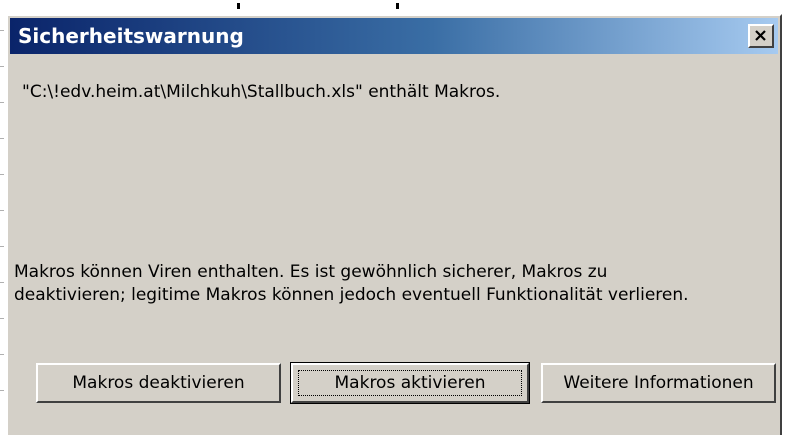 The image size is (786, 435). I want to click on deactivate-macros-label: Makros deaktivieren, so click(158, 383).